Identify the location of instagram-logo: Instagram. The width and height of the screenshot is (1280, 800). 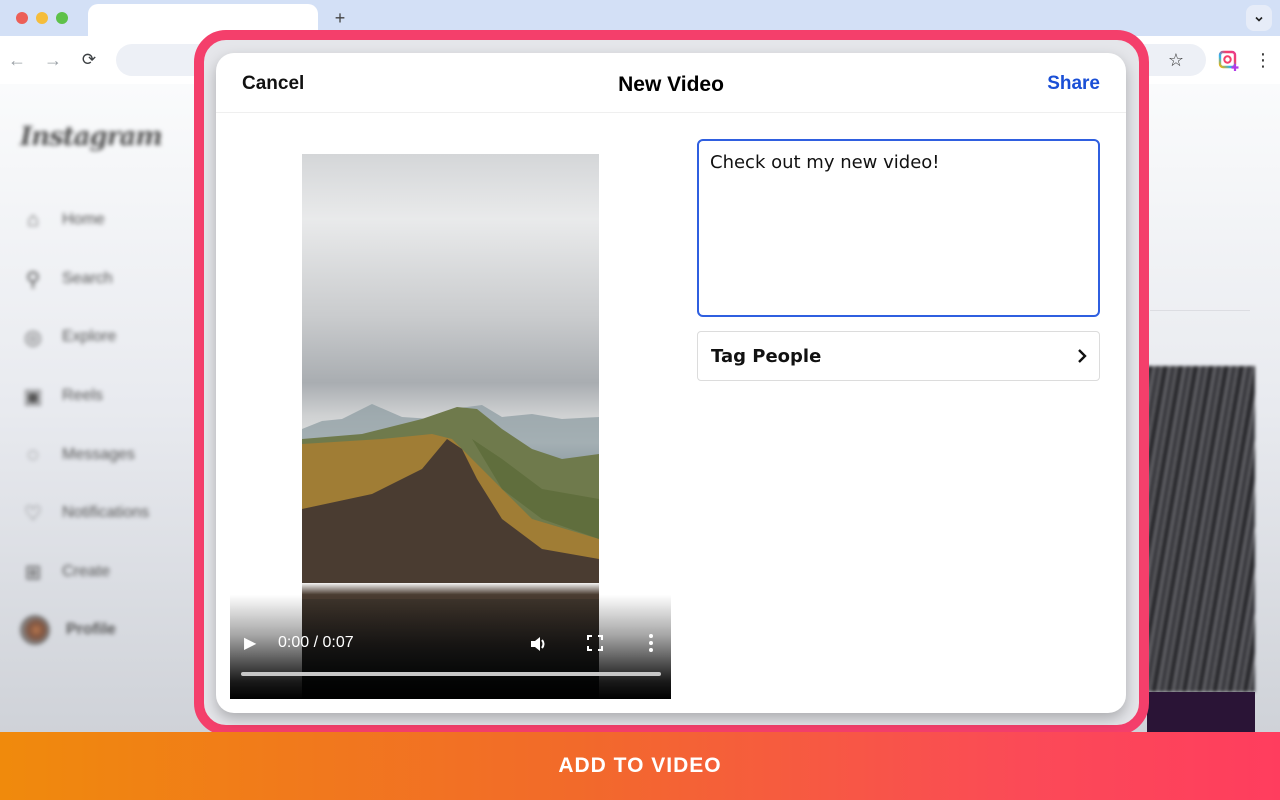
(91, 137).